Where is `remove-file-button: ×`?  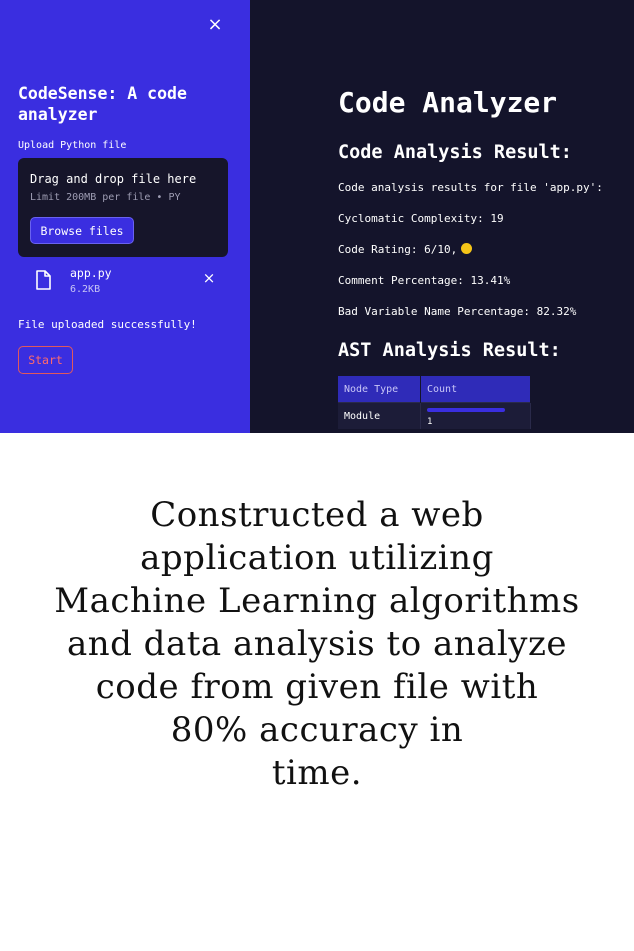
remove-file-button: × is located at coordinates (209, 278).